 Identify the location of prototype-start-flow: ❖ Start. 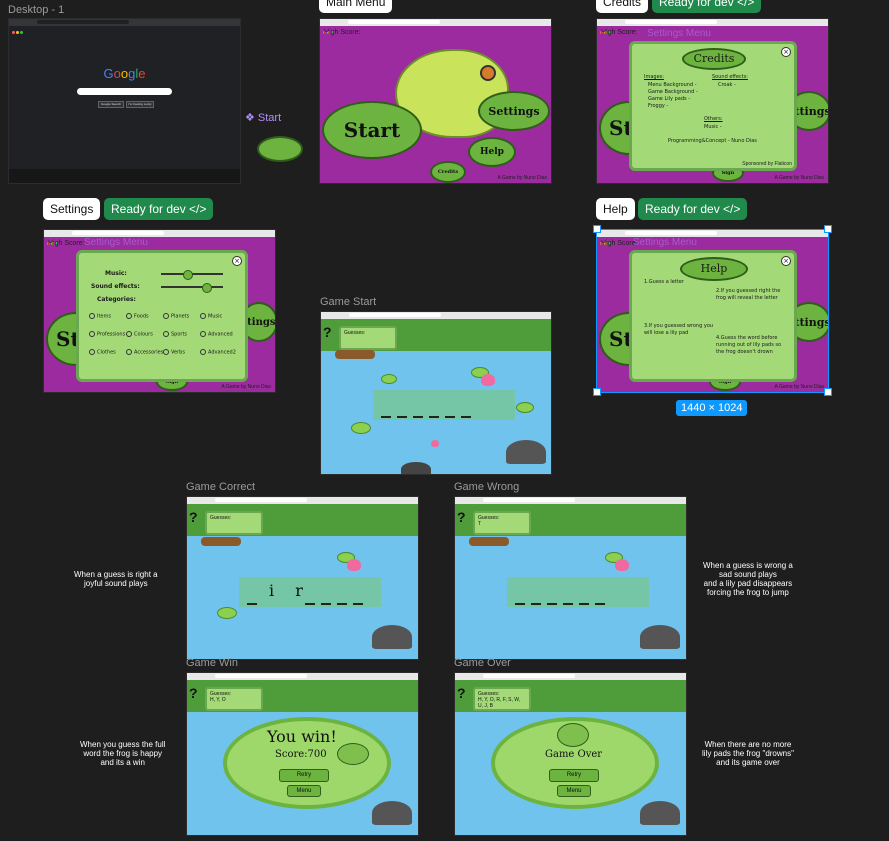
(263, 117).